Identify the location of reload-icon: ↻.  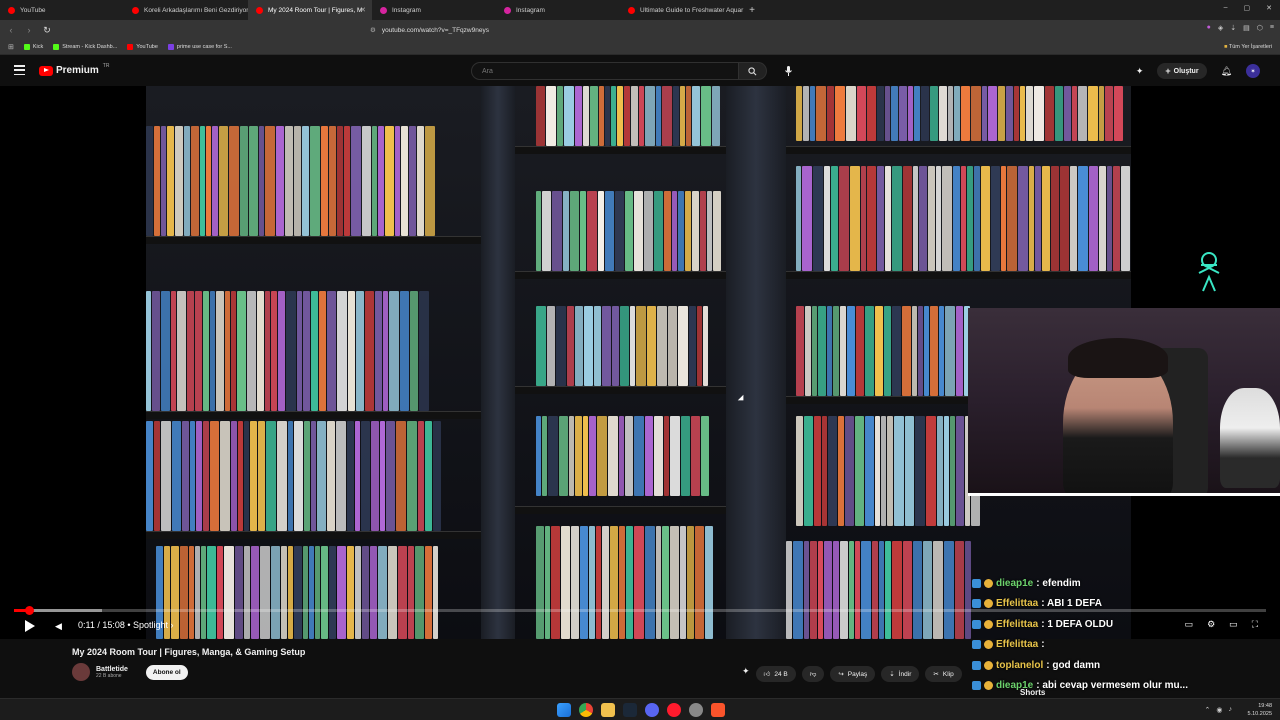
(47, 30).